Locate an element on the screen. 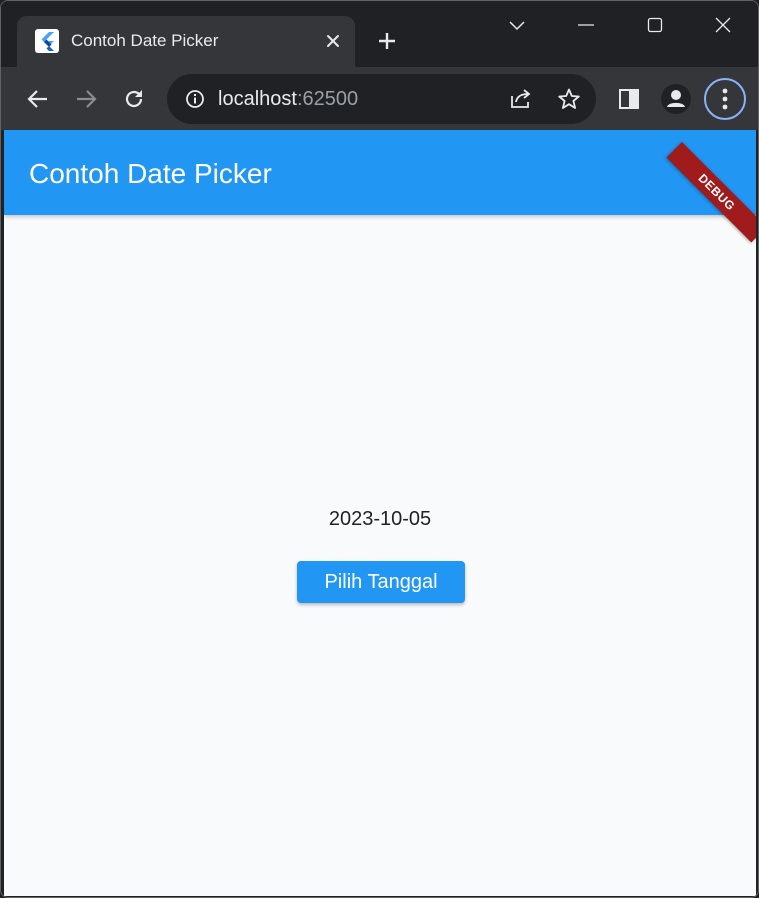 The height and width of the screenshot is (898, 759). browser-tab: Contoh Date Picker is located at coordinates (186, 41).